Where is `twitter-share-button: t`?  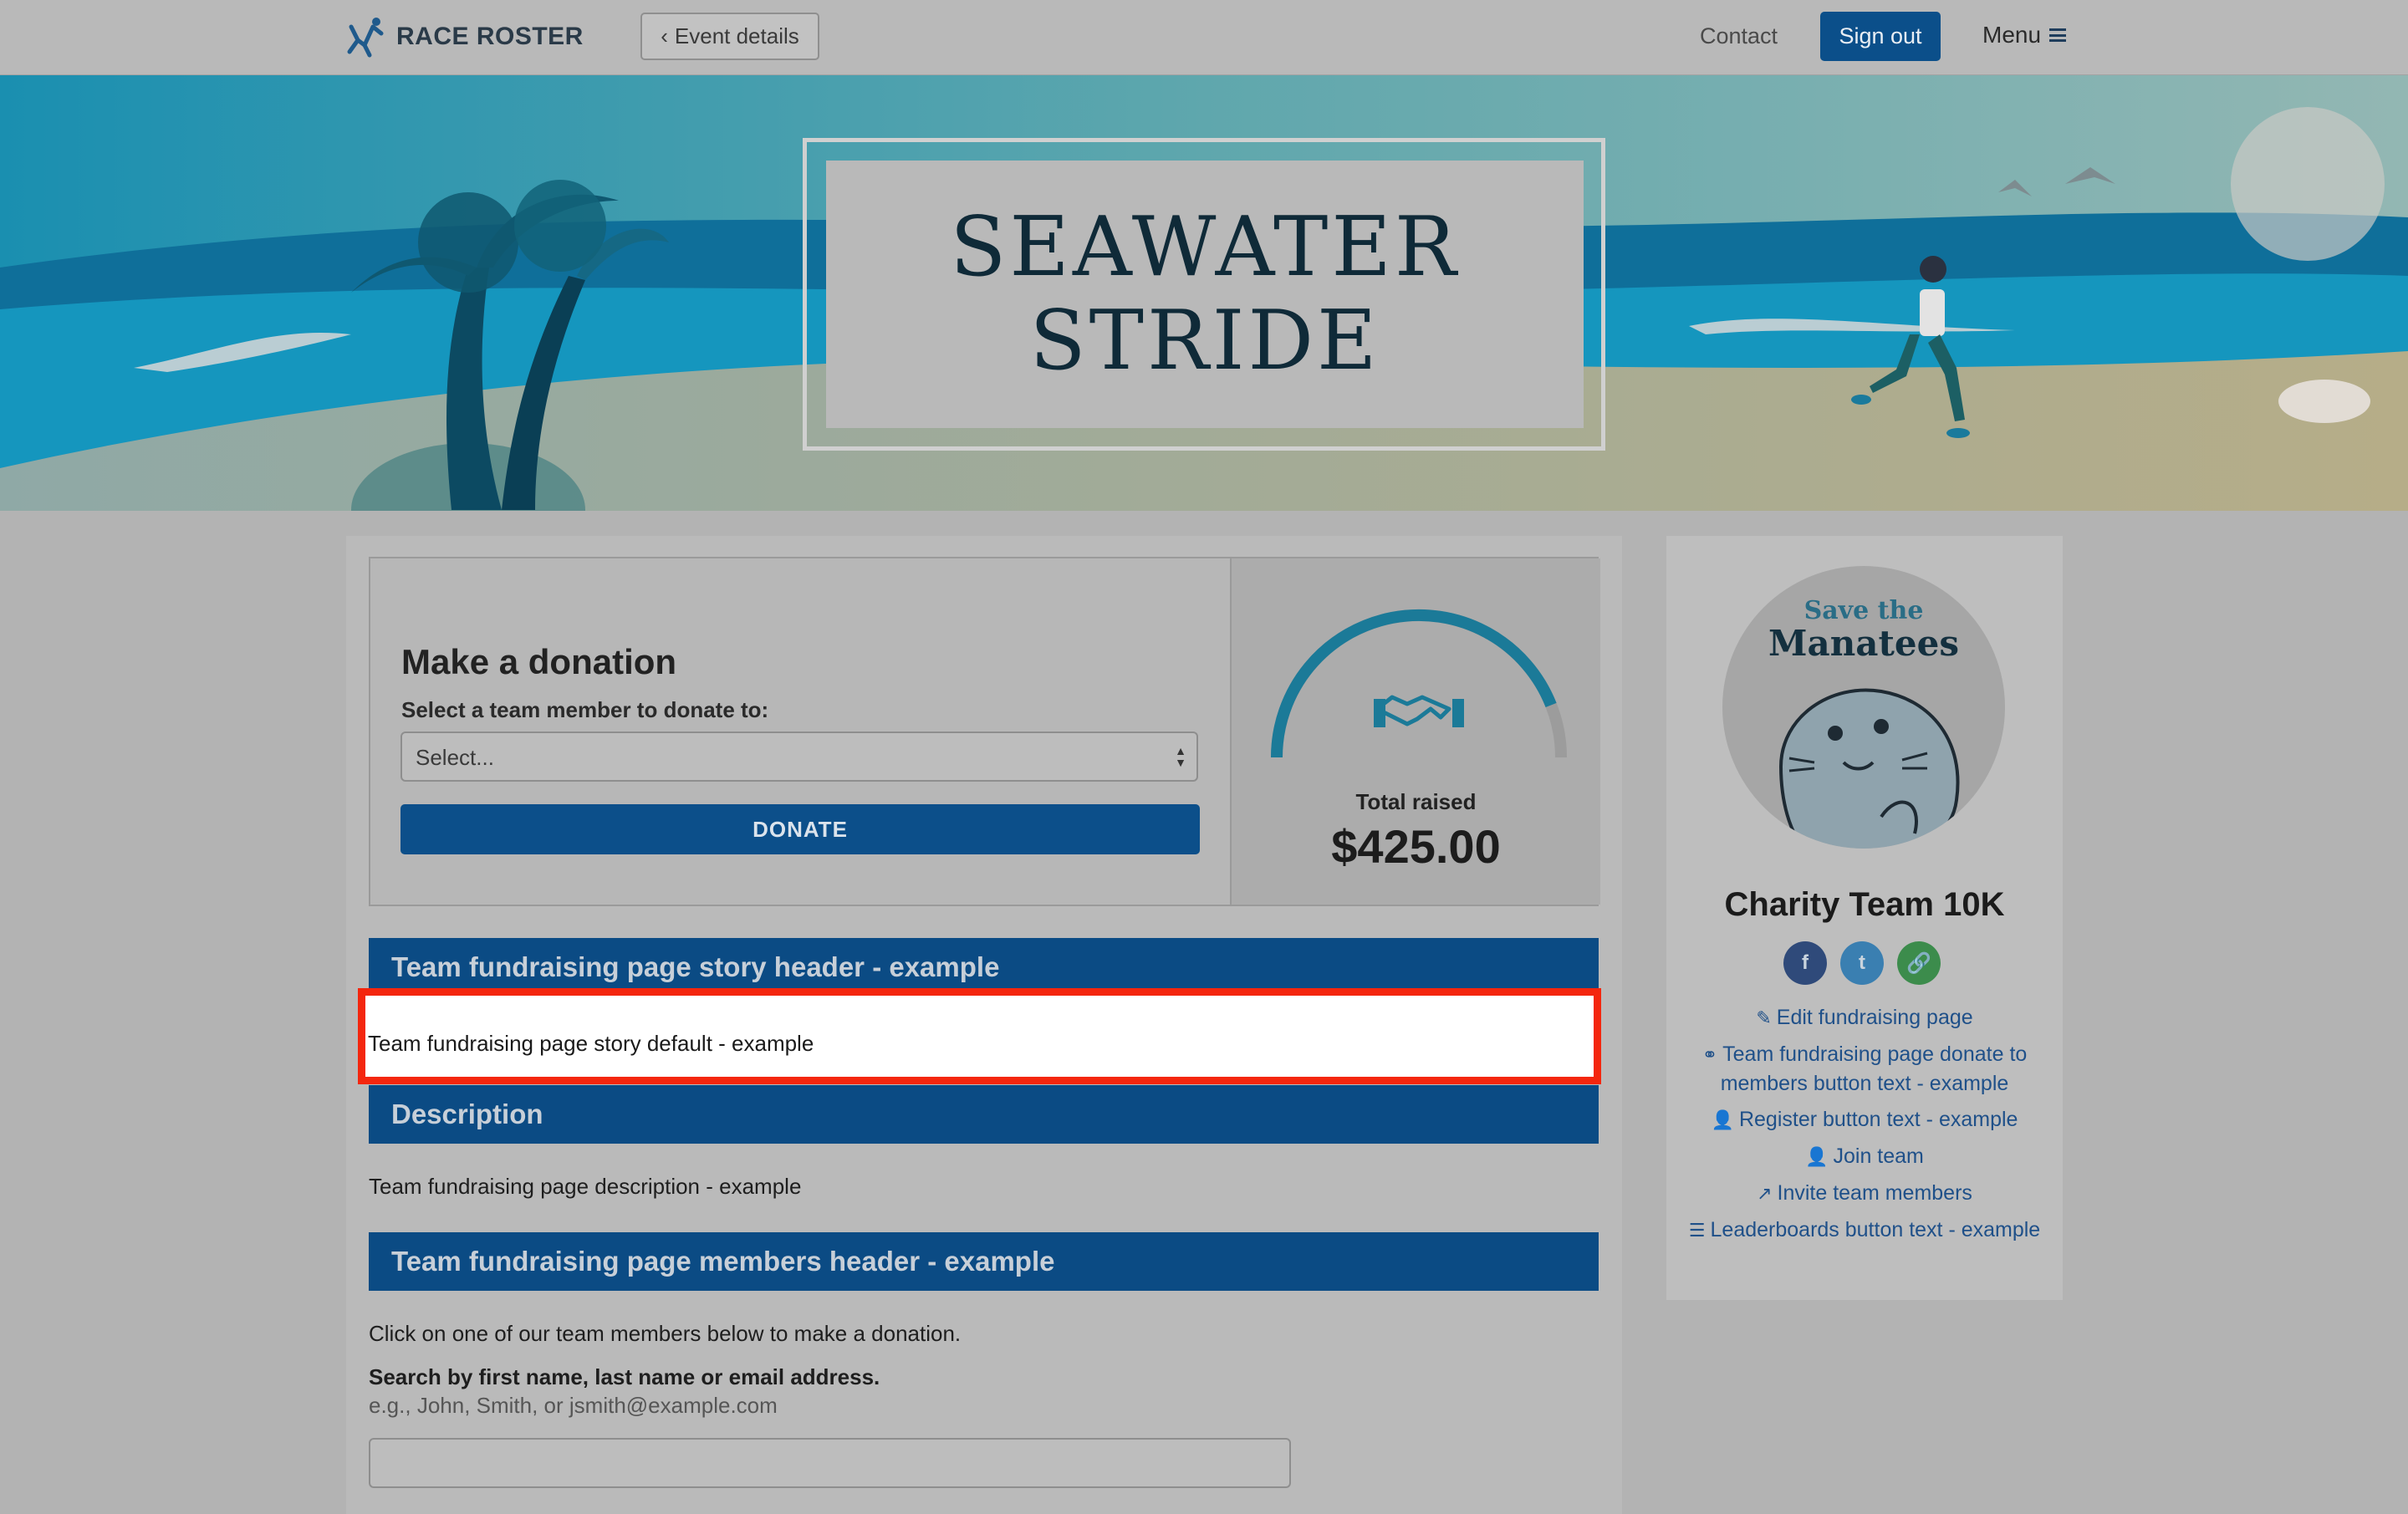
twitter-share-button: t is located at coordinates (1862, 963).